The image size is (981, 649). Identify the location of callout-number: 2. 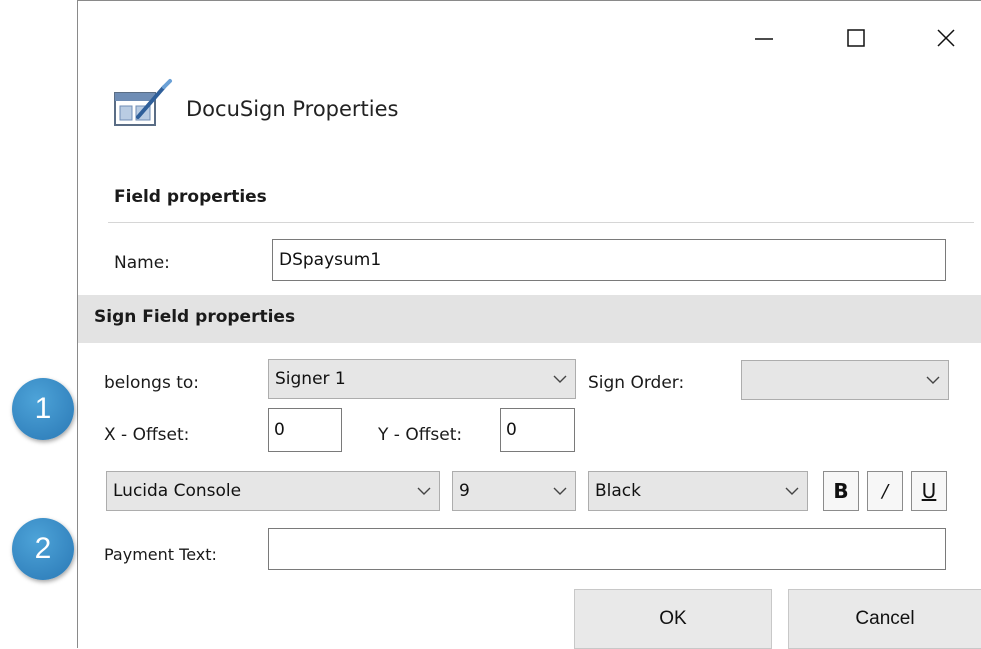
(43, 548).